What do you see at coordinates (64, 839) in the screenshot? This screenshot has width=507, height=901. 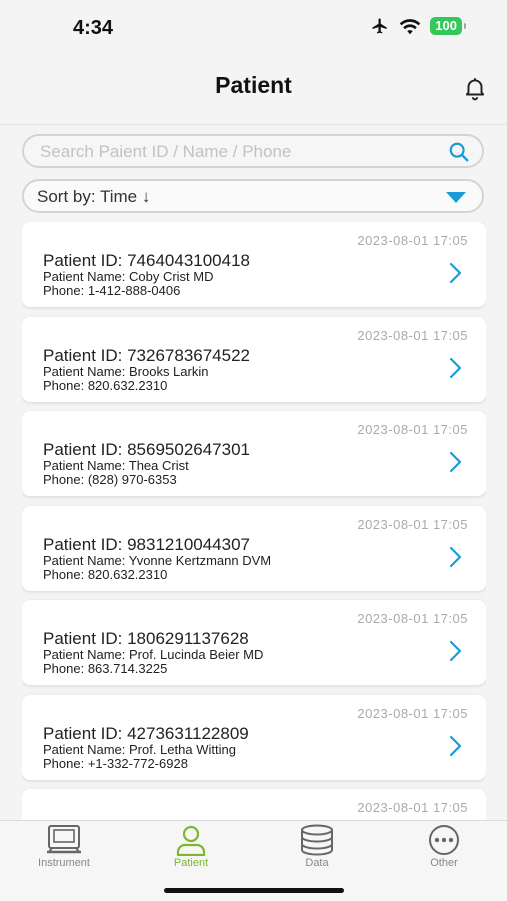 I see `instrument-icon` at bounding box center [64, 839].